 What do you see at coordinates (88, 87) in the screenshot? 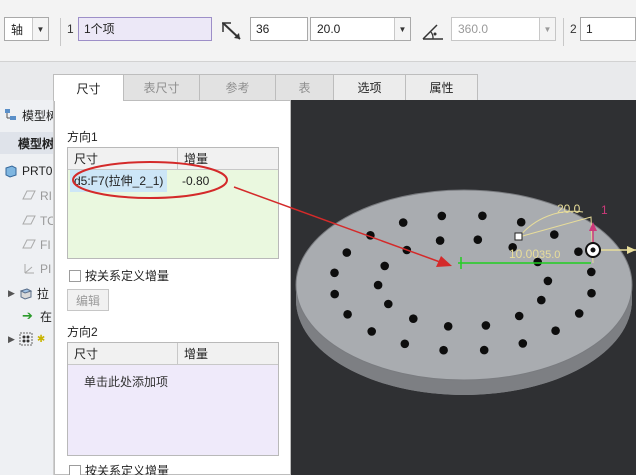
I see `tab-dimensions: 尺寸` at bounding box center [88, 87].